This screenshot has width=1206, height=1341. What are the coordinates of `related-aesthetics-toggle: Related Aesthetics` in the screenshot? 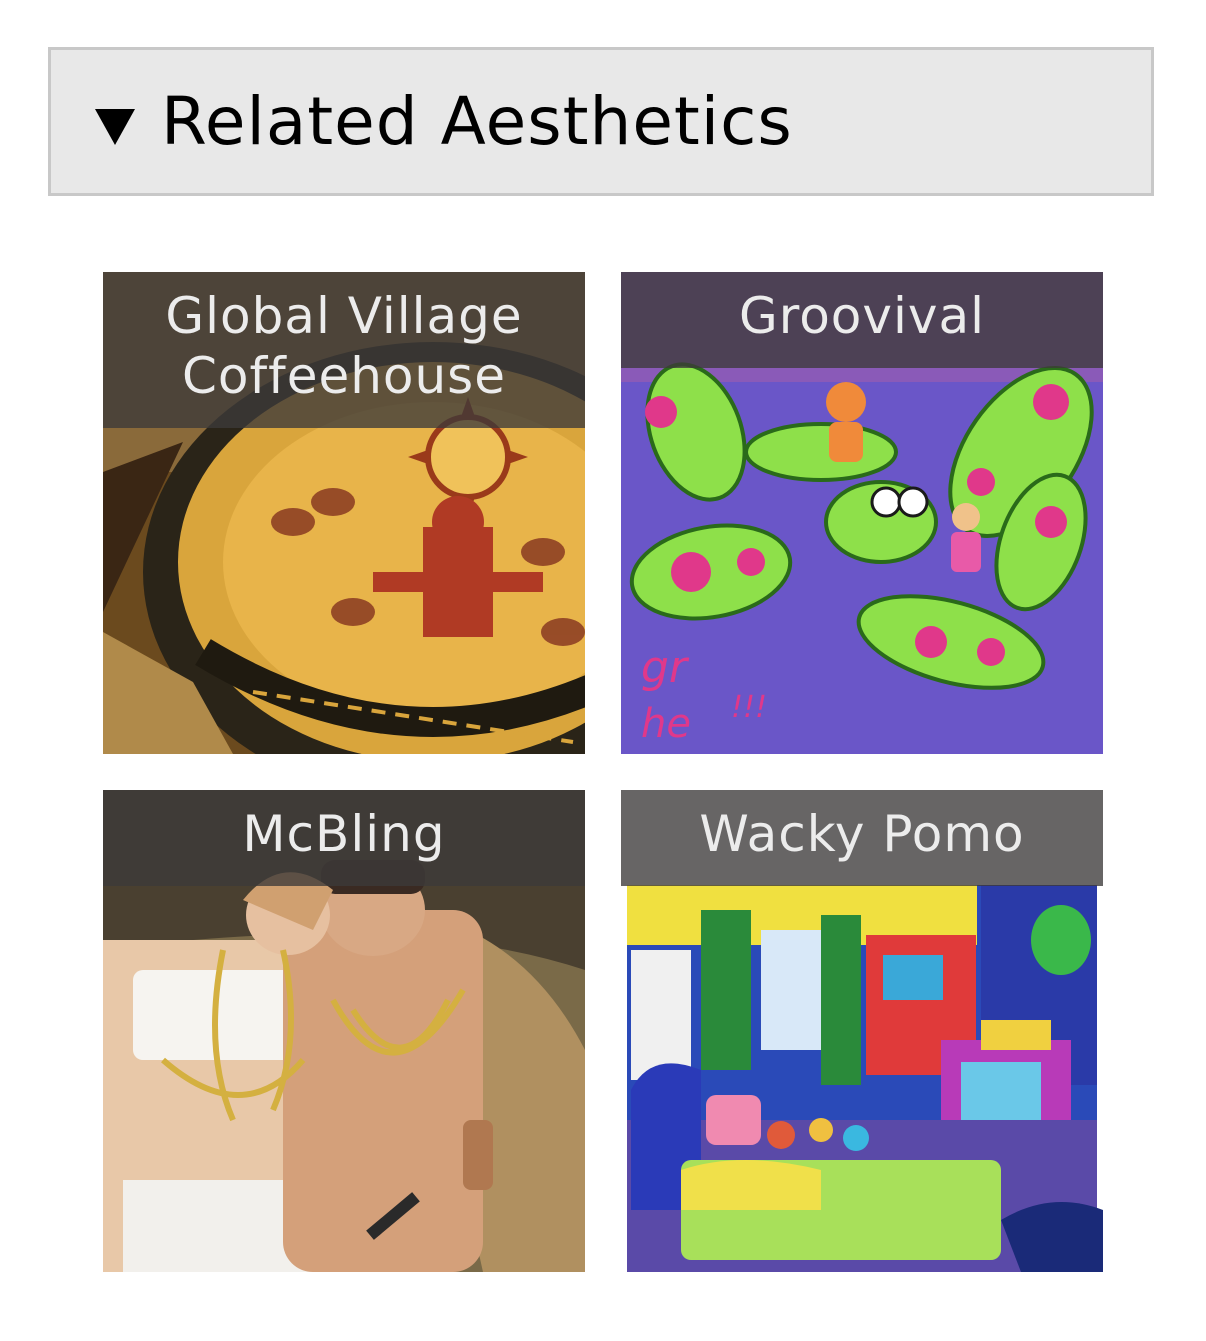 It's located at (601, 121).